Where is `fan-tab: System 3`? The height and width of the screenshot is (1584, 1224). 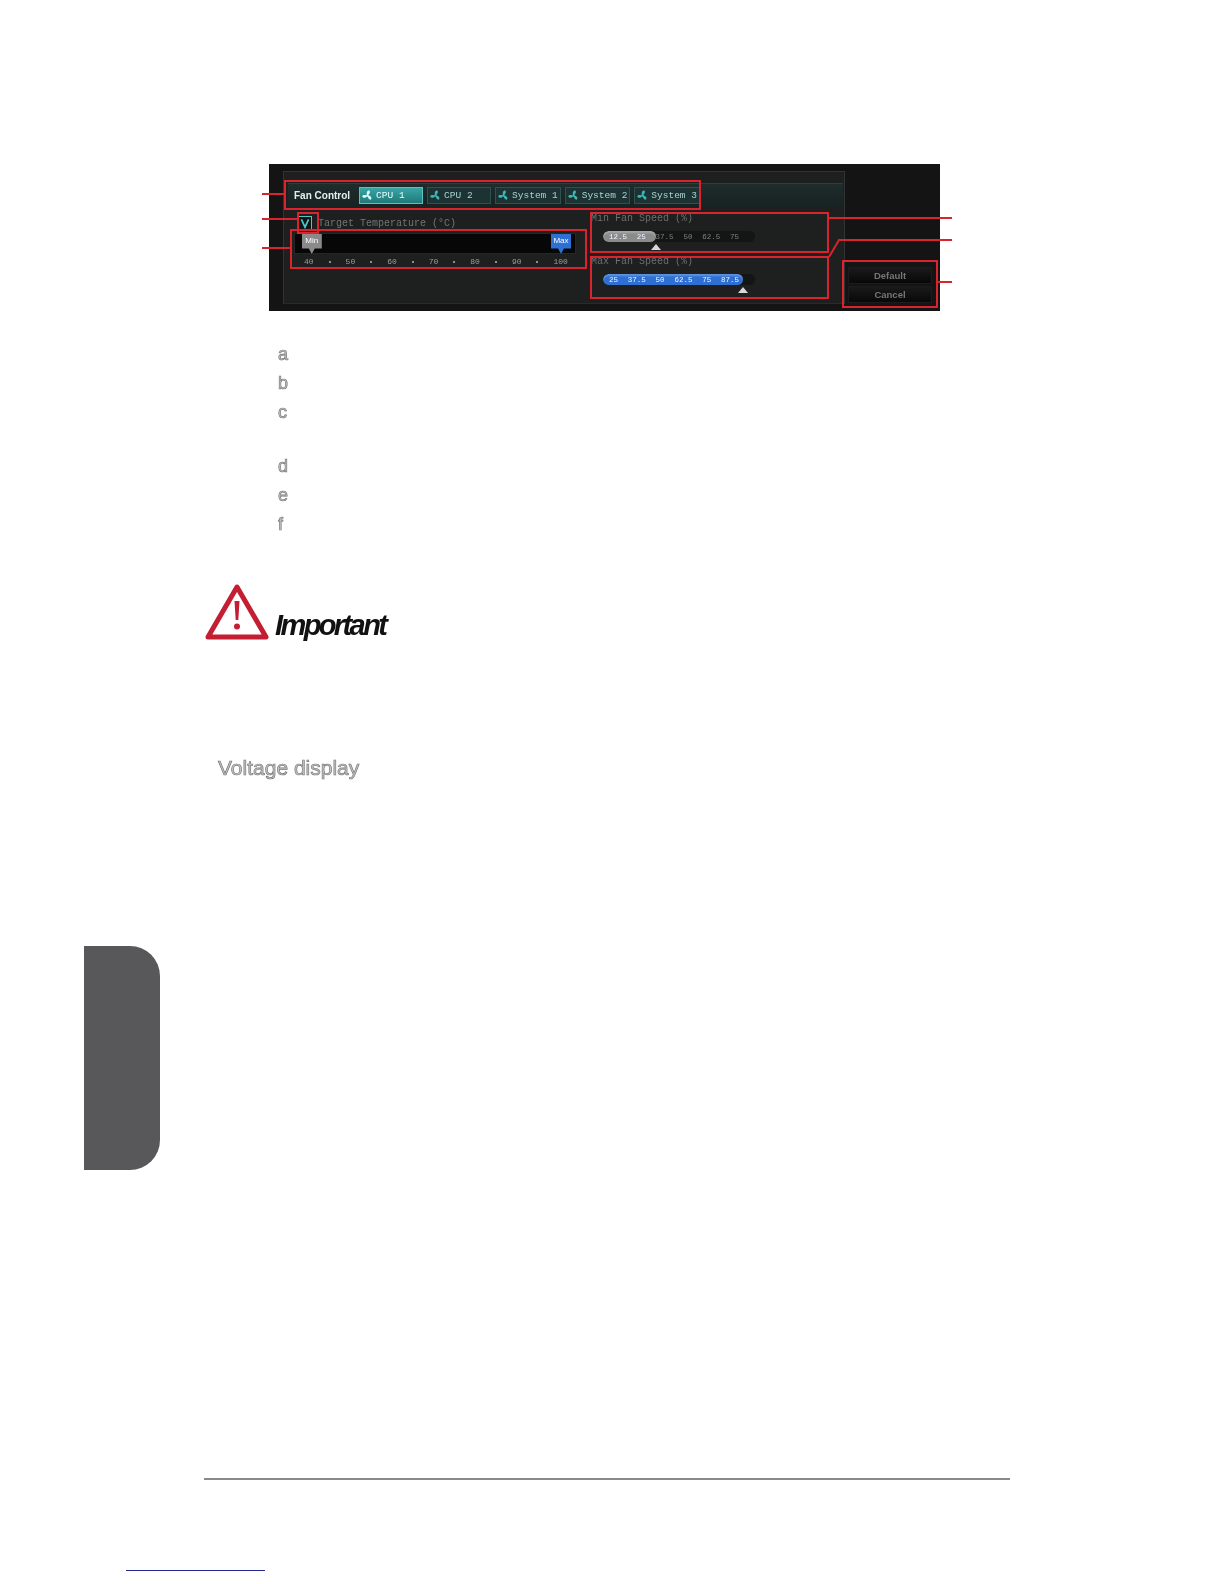
fan-tab: System 3 is located at coordinates (667, 195).